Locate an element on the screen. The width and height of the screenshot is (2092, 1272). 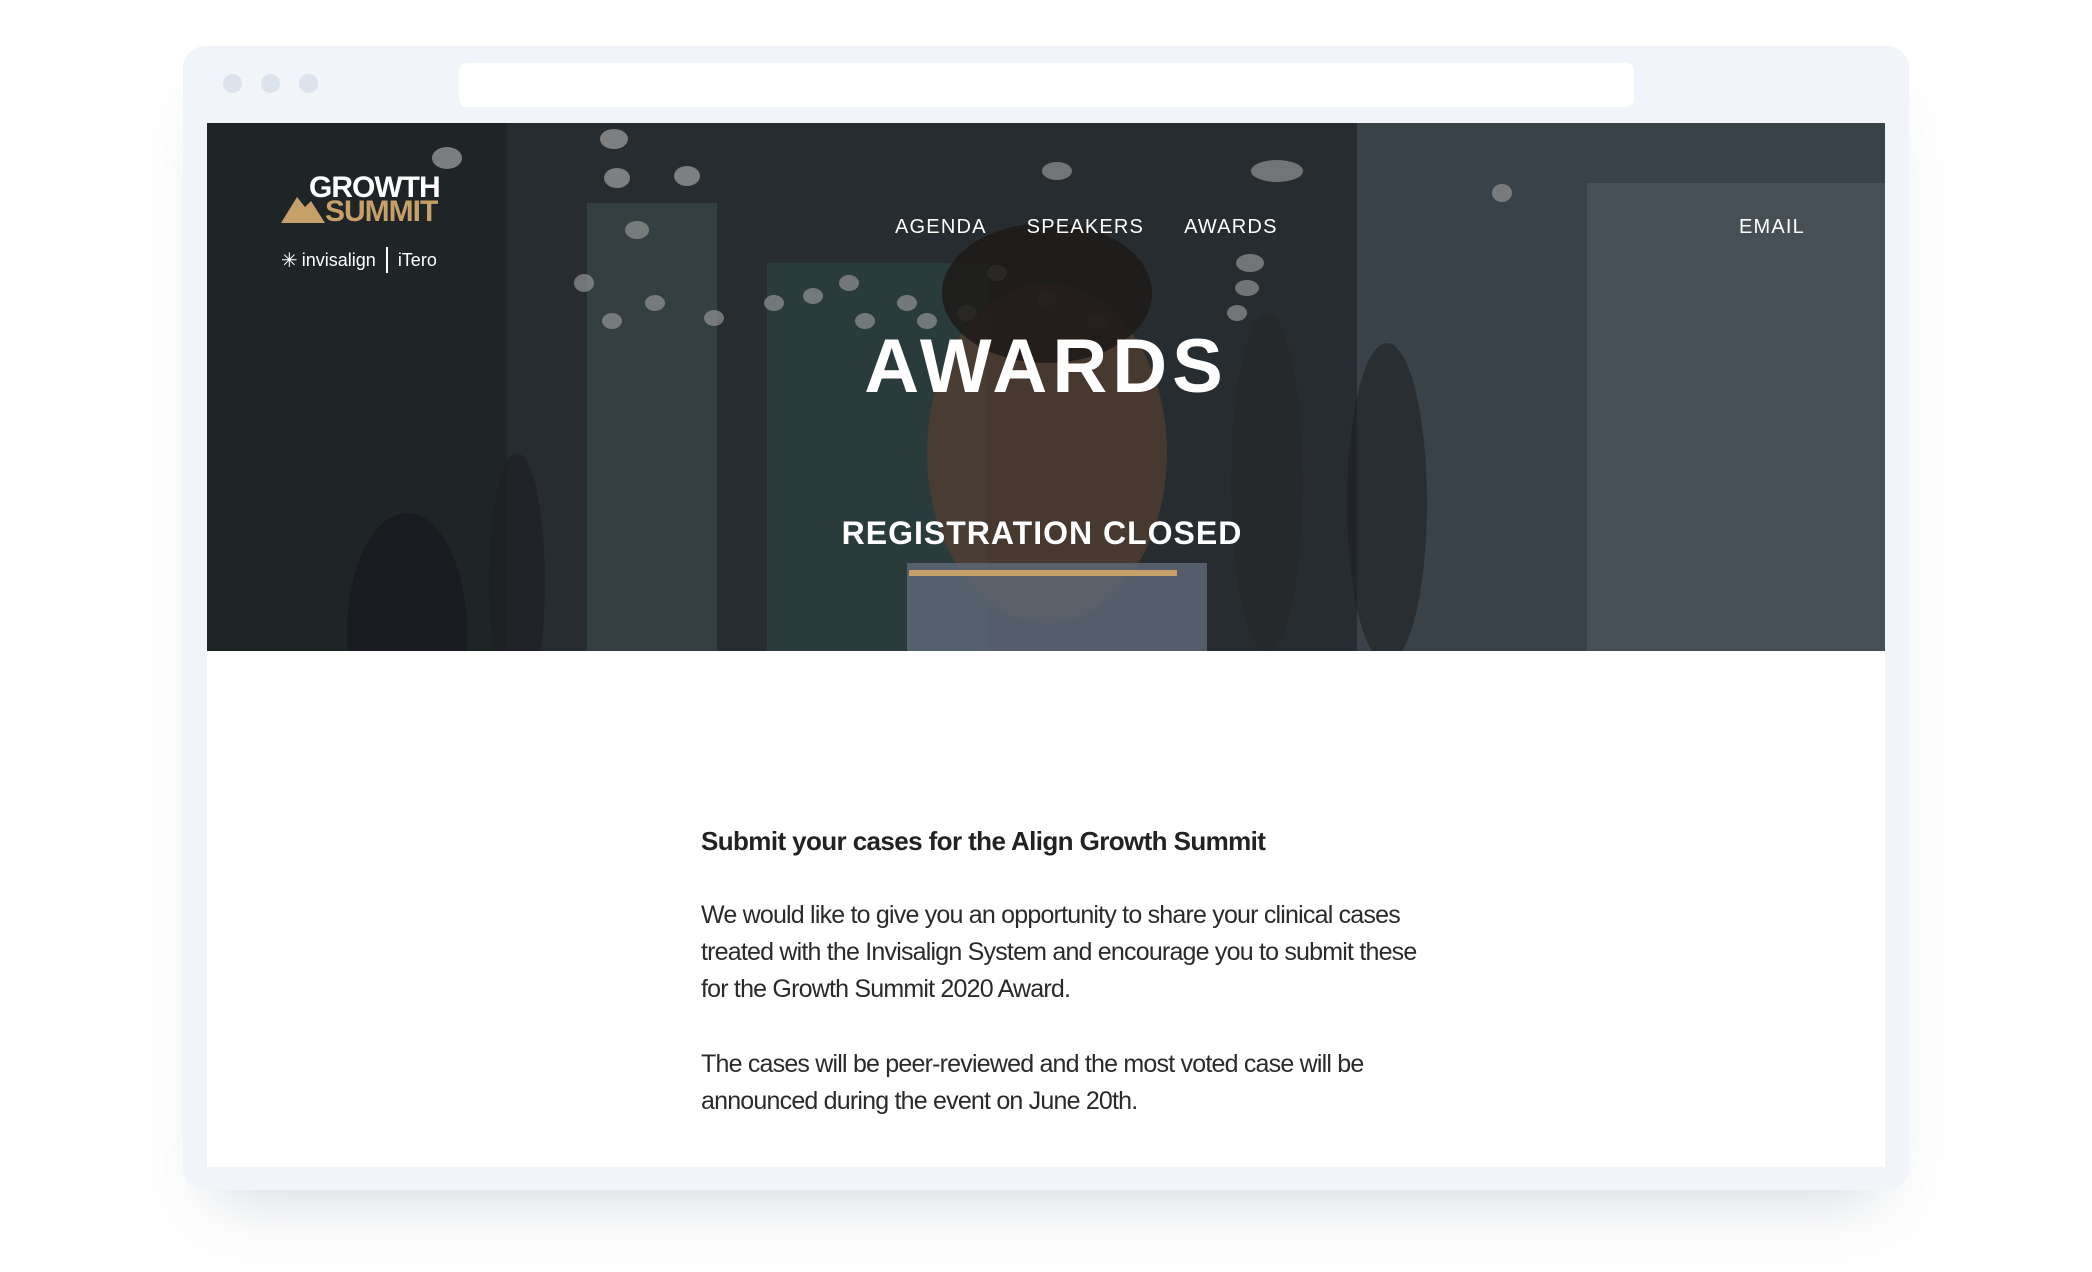
accent-underline is located at coordinates (1043, 573).